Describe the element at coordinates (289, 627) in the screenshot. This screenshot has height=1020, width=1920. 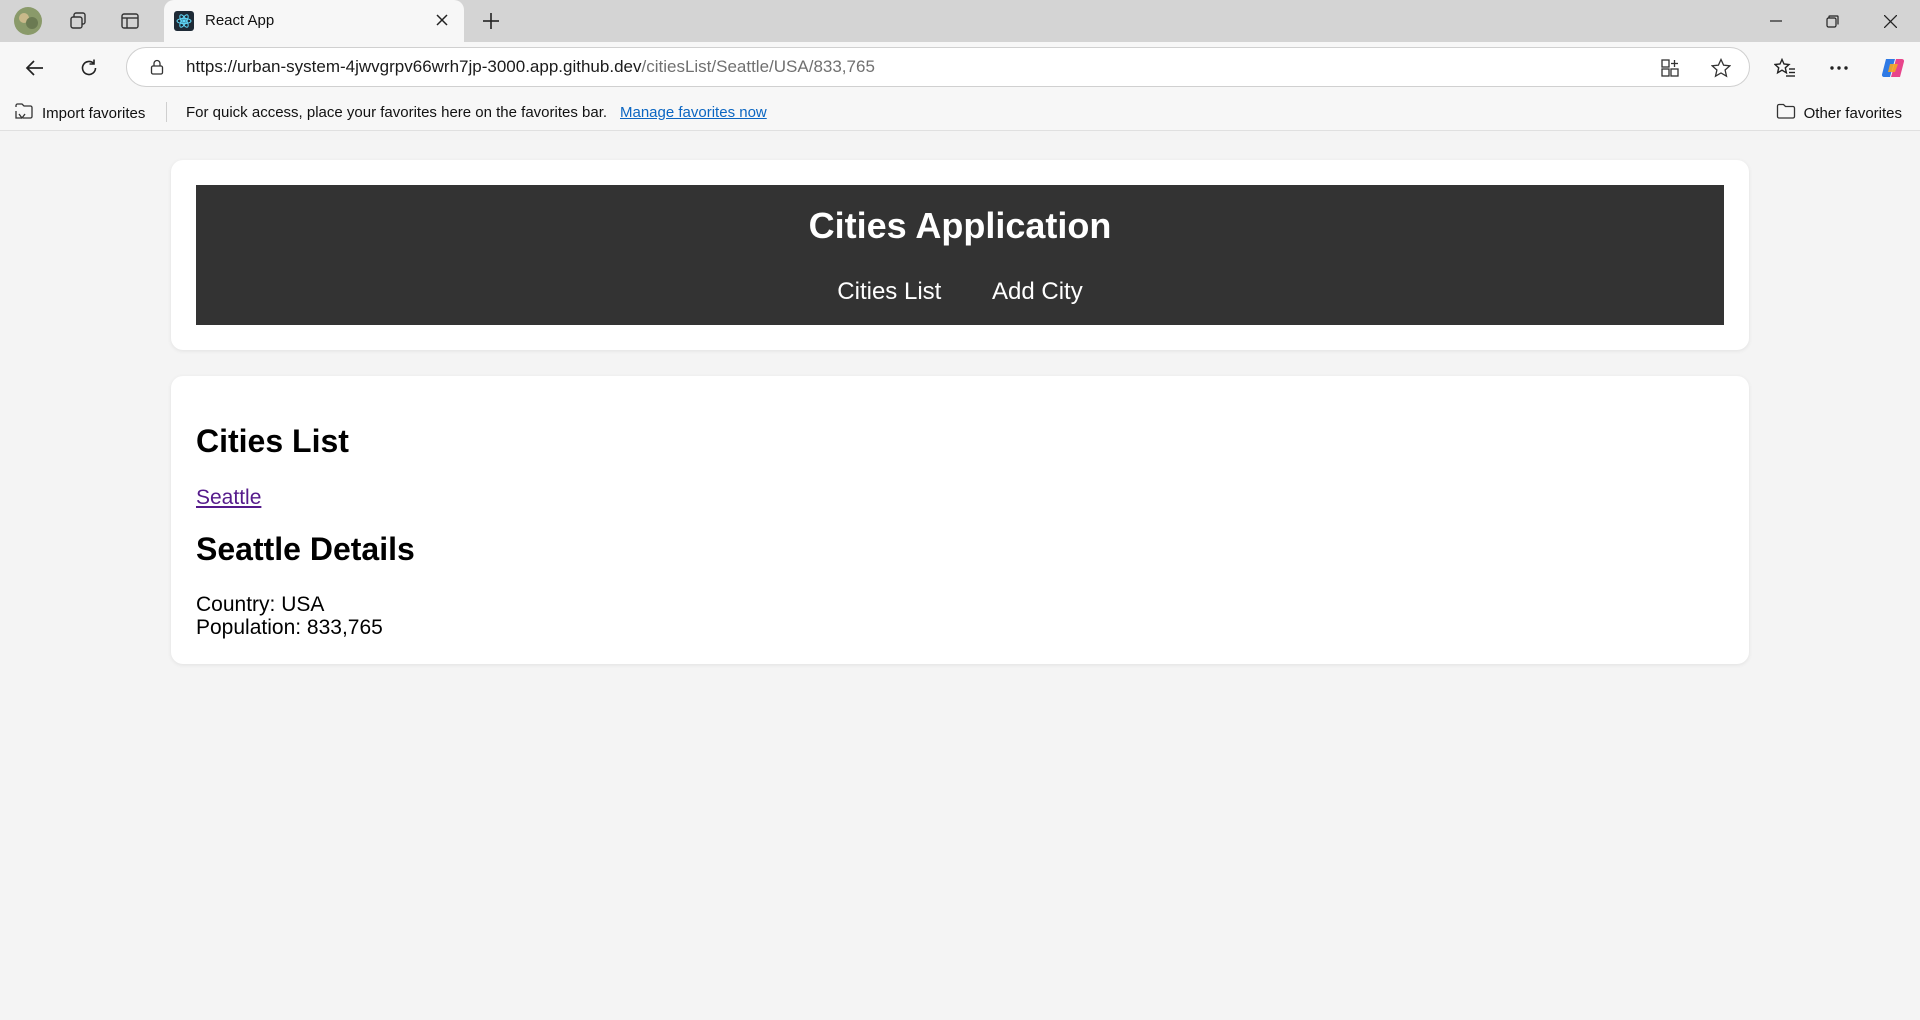
I see `population-text: Population: 833,765` at that location.